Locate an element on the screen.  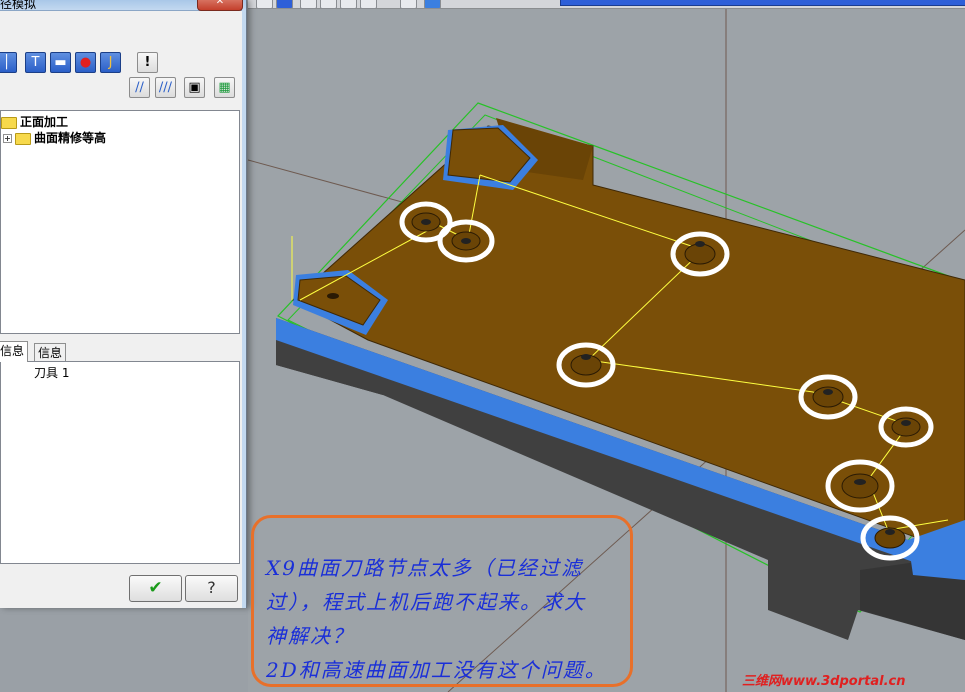
dialog-frame-right is located at coordinates (244, 309).